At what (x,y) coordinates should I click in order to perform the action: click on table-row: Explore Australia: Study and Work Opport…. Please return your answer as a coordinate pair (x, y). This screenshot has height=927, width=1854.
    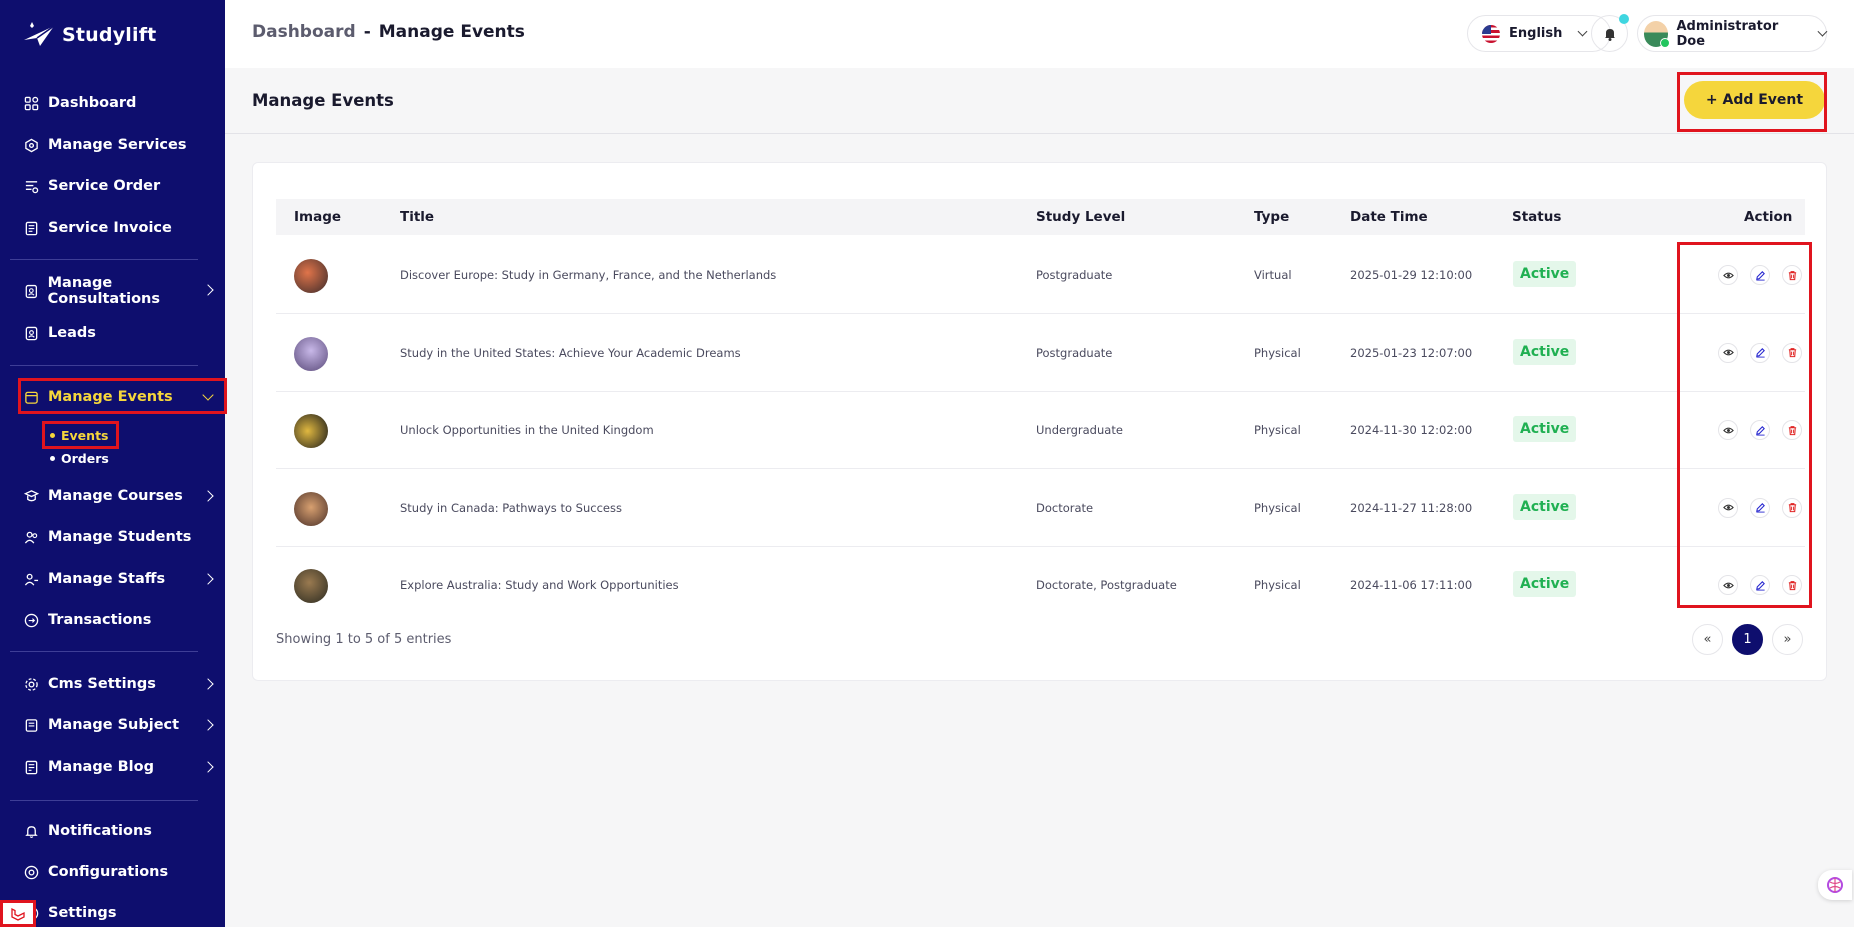
    Looking at the image, I should click on (1040, 585).